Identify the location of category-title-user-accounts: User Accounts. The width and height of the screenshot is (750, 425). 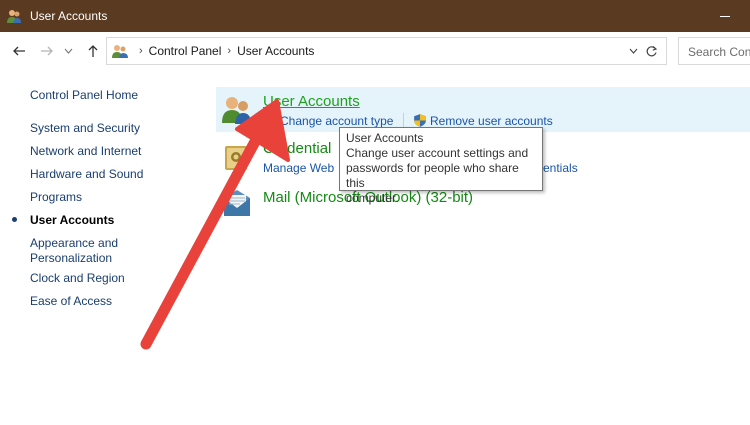
(311, 101).